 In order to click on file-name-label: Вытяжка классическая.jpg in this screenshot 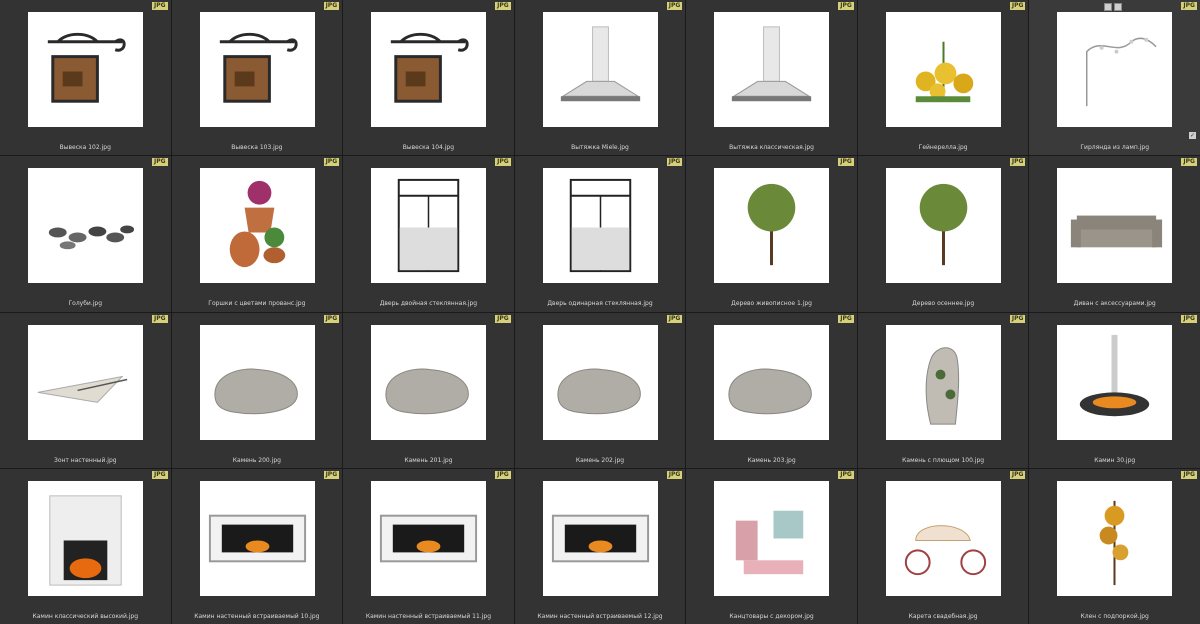, I will do `click(771, 147)`.